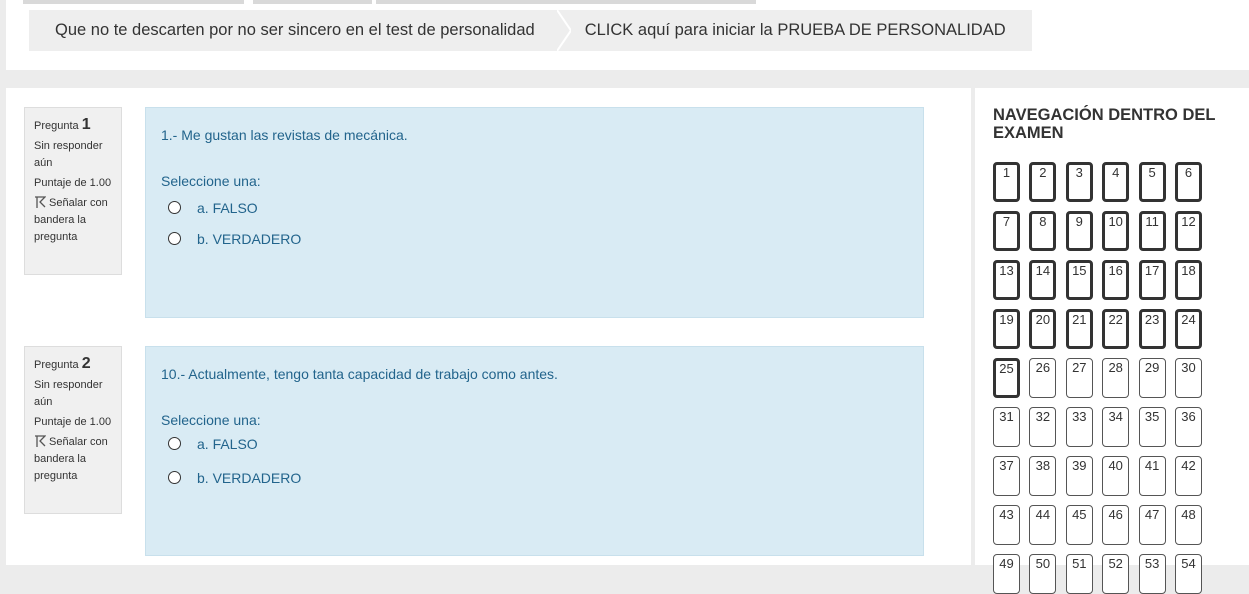 The height and width of the screenshot is (594, 1249). What do you see at coordinates (1043, 280) in the screenshot?
I see `nav-question-button: 14` at bounding box center [1043, 280].